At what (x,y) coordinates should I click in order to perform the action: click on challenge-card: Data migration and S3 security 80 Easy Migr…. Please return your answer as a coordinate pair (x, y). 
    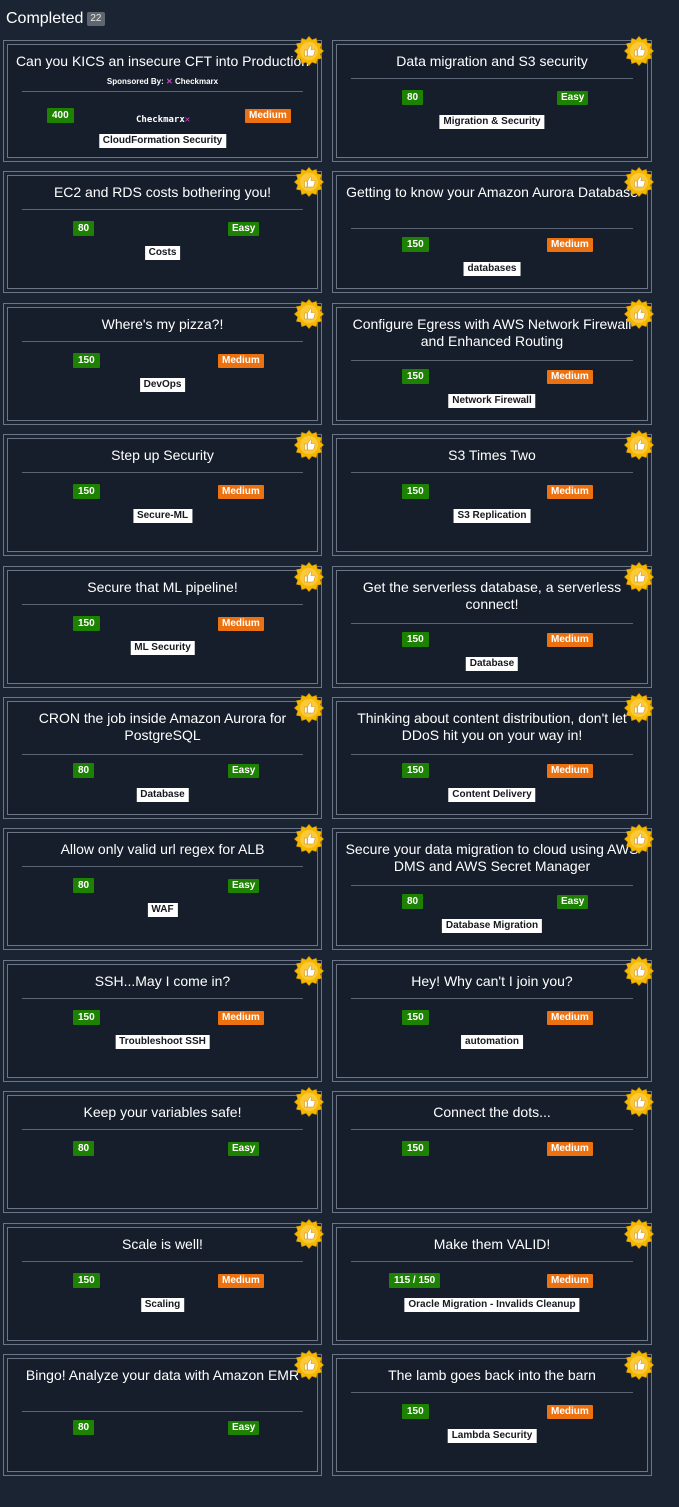
    Looking at the image, I should click on (493, 99).